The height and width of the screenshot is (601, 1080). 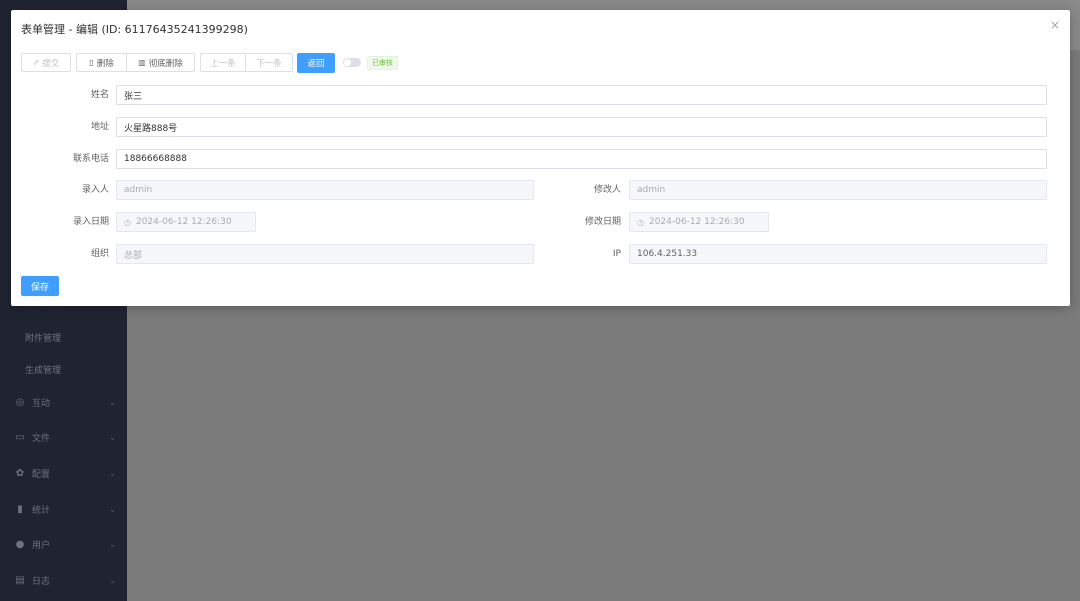 What do you see at coordinates (1055, 25) in the screenshot?
I see `close-icon: ×` at bounding box center [1055, 25].